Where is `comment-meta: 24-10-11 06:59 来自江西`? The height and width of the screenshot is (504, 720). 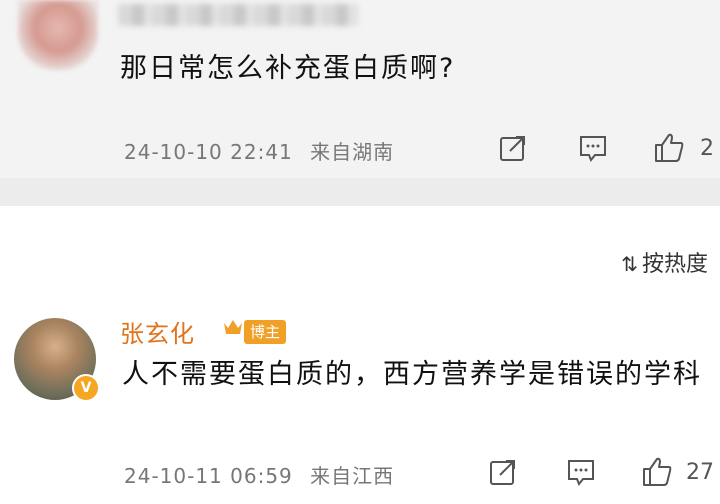
comment-meta: 24-10-11 06:59 来自江西 is located at coordinates (259, 474).